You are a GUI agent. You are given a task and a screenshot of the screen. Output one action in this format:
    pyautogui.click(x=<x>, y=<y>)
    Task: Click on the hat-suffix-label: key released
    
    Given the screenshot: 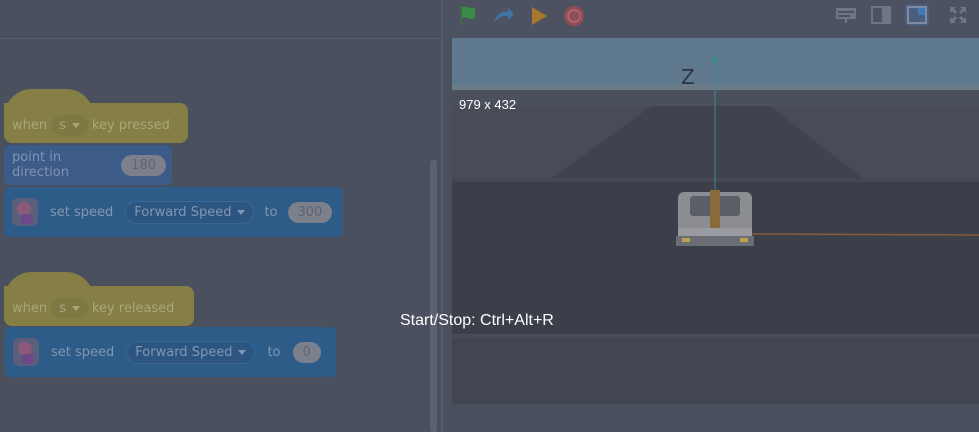 What is the action you would take?
    pyautogui.click(x=133, y=308)
    